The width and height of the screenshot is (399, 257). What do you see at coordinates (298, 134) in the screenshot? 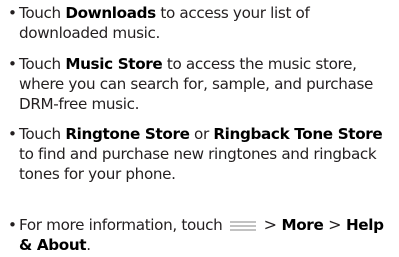
I see `keyword-ringback-tone-store: Ringback Tone Store` at bounding box center [298, 134].